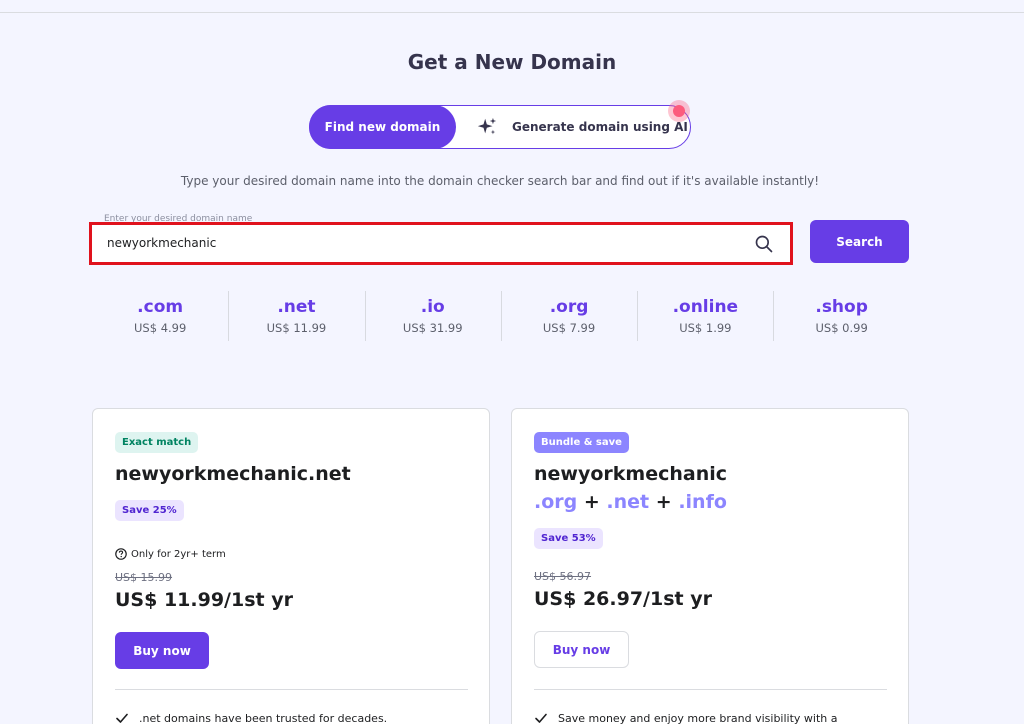 This screenshot has width=1024, height=724. What do you see at coordinates (679, 111) in the screenshot?
I see `notification-dot` at bounding box center [679, 111].